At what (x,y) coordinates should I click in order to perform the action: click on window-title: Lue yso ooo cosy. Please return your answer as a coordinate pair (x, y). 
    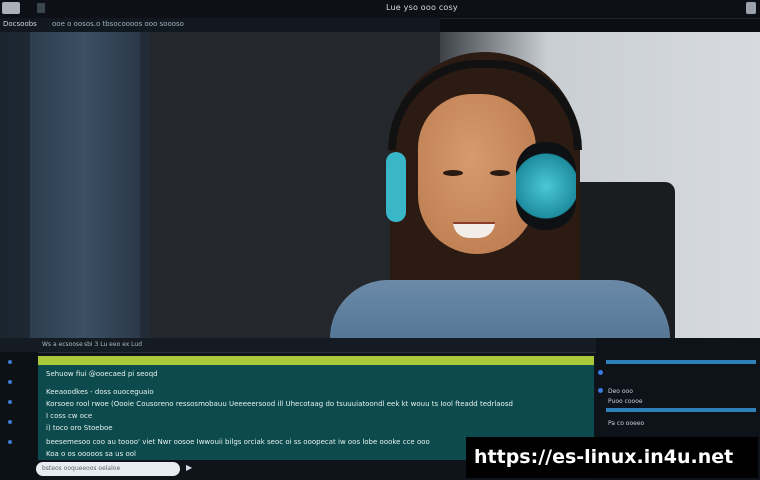
    Looking at the image, I should click on (422, 7).